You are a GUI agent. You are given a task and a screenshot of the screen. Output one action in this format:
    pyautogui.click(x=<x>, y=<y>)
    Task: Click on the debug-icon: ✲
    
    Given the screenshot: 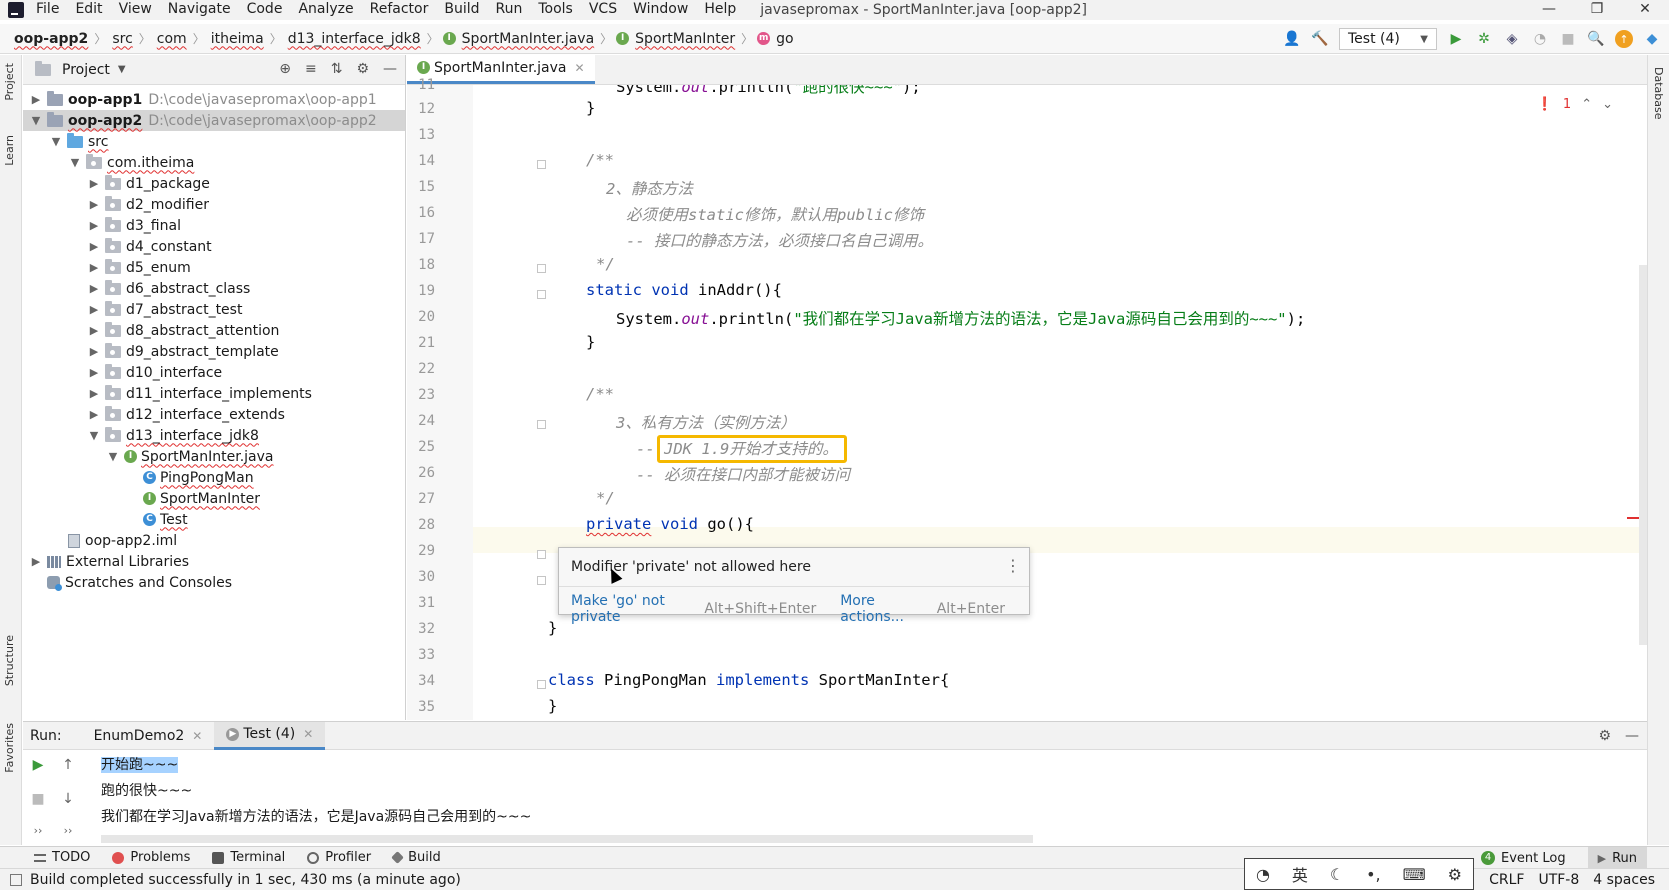 What is the action you would take?
    pyautogui.click(x=1484, y=39)
    